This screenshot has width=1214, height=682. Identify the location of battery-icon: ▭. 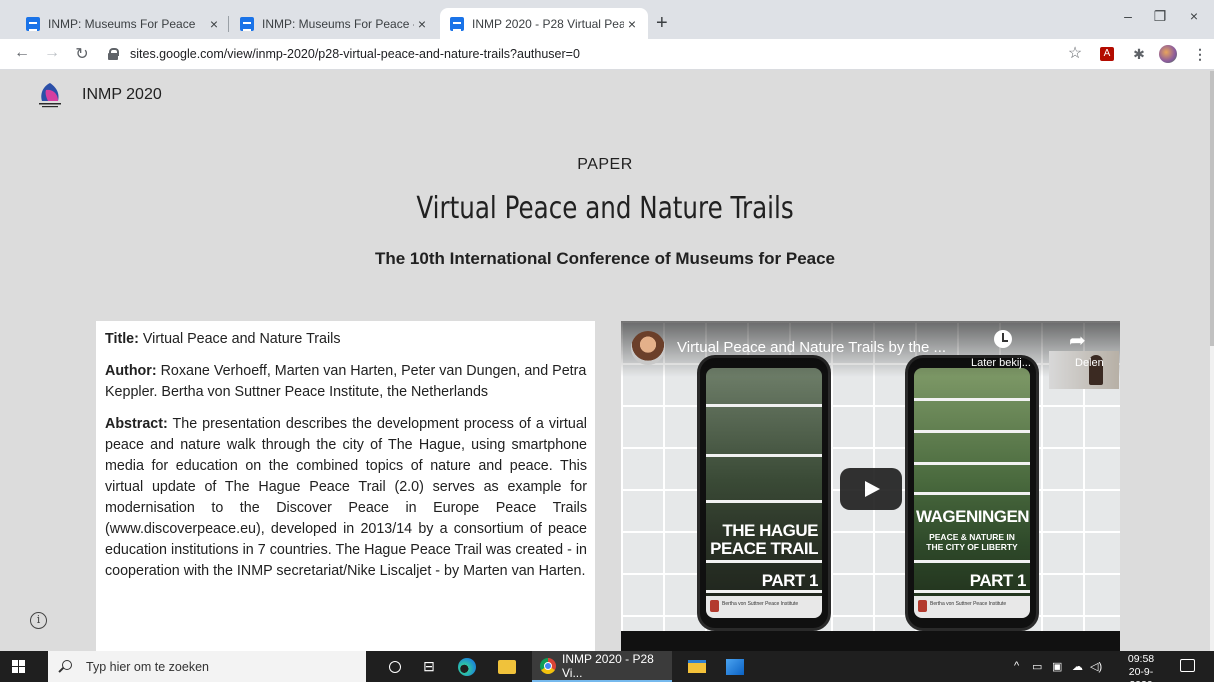
(1037, 666).